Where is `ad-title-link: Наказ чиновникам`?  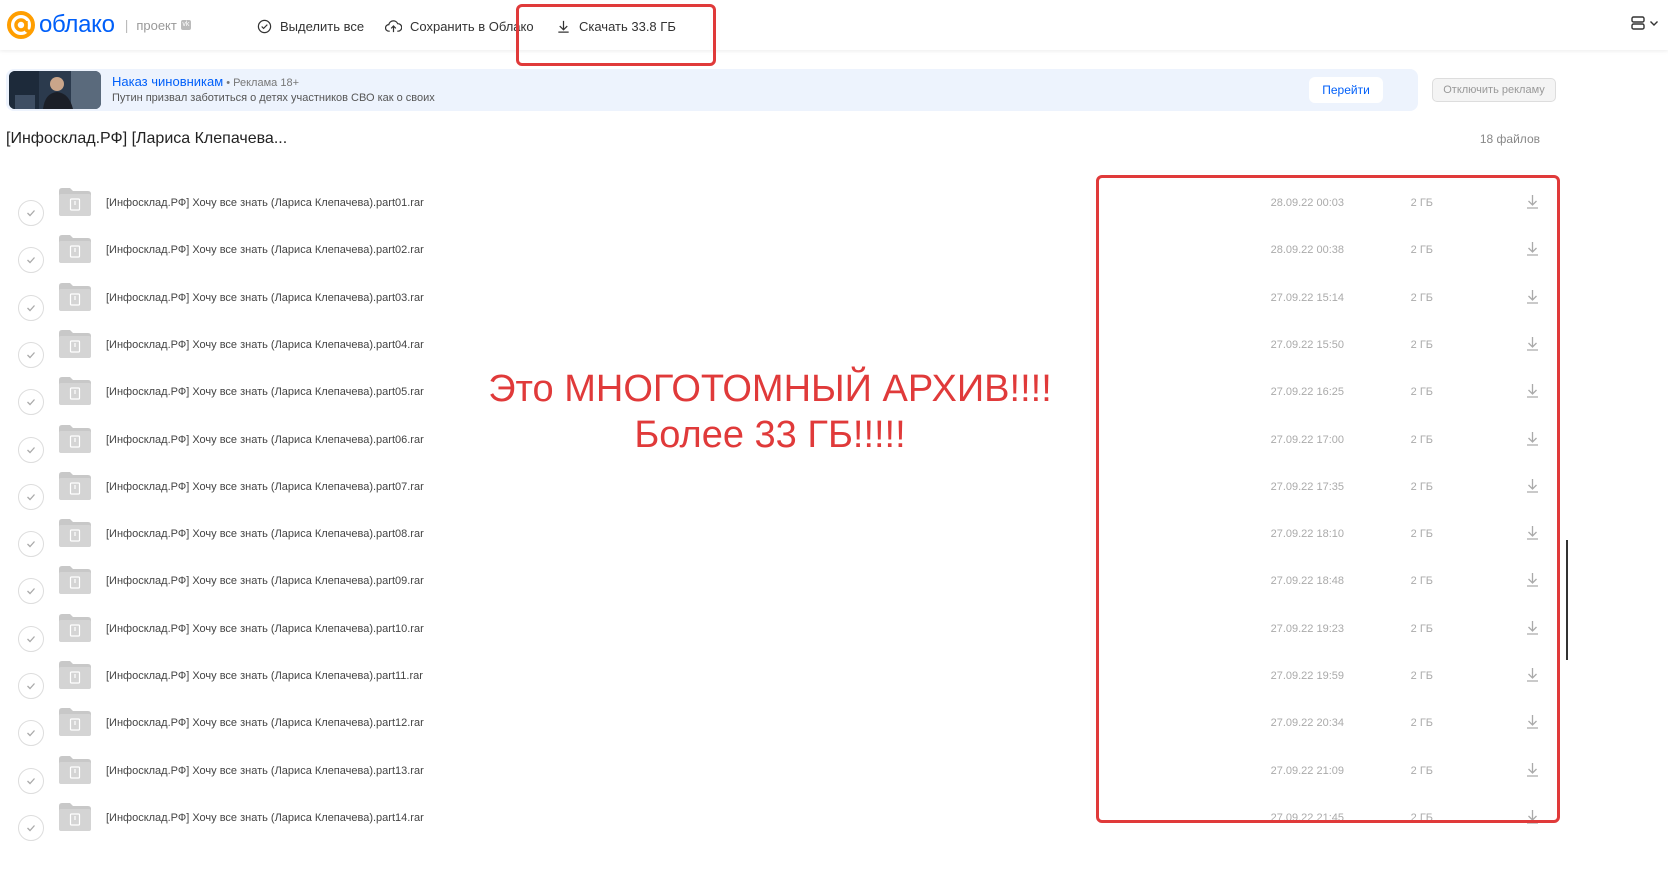
ad-title-link: Наказ чиновникам is located at coordinates (167, 81).